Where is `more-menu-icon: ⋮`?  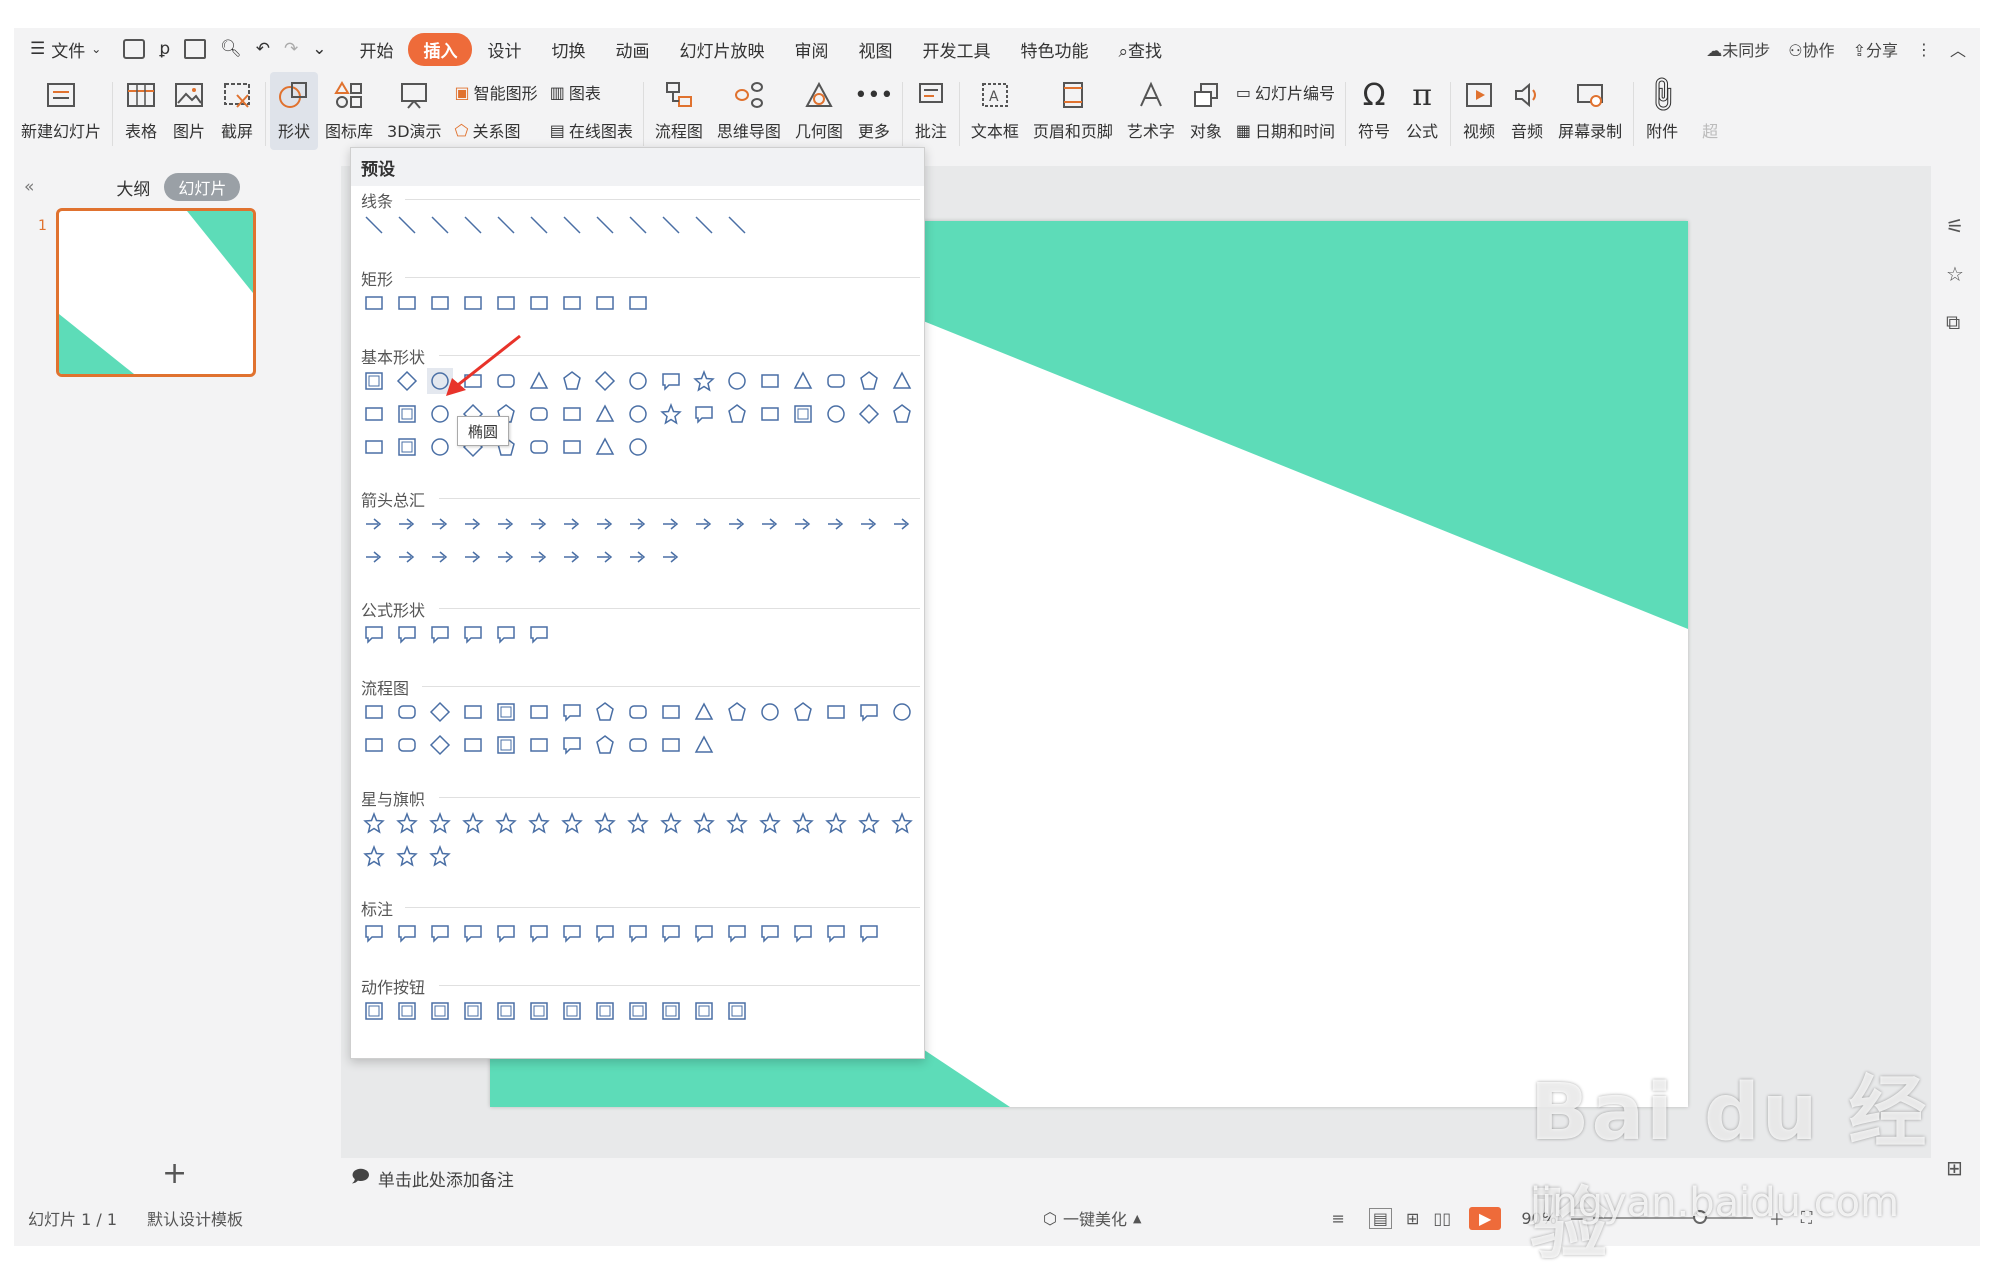
more-menu-icon: ⋮ is located at coordinates (1924, 49).